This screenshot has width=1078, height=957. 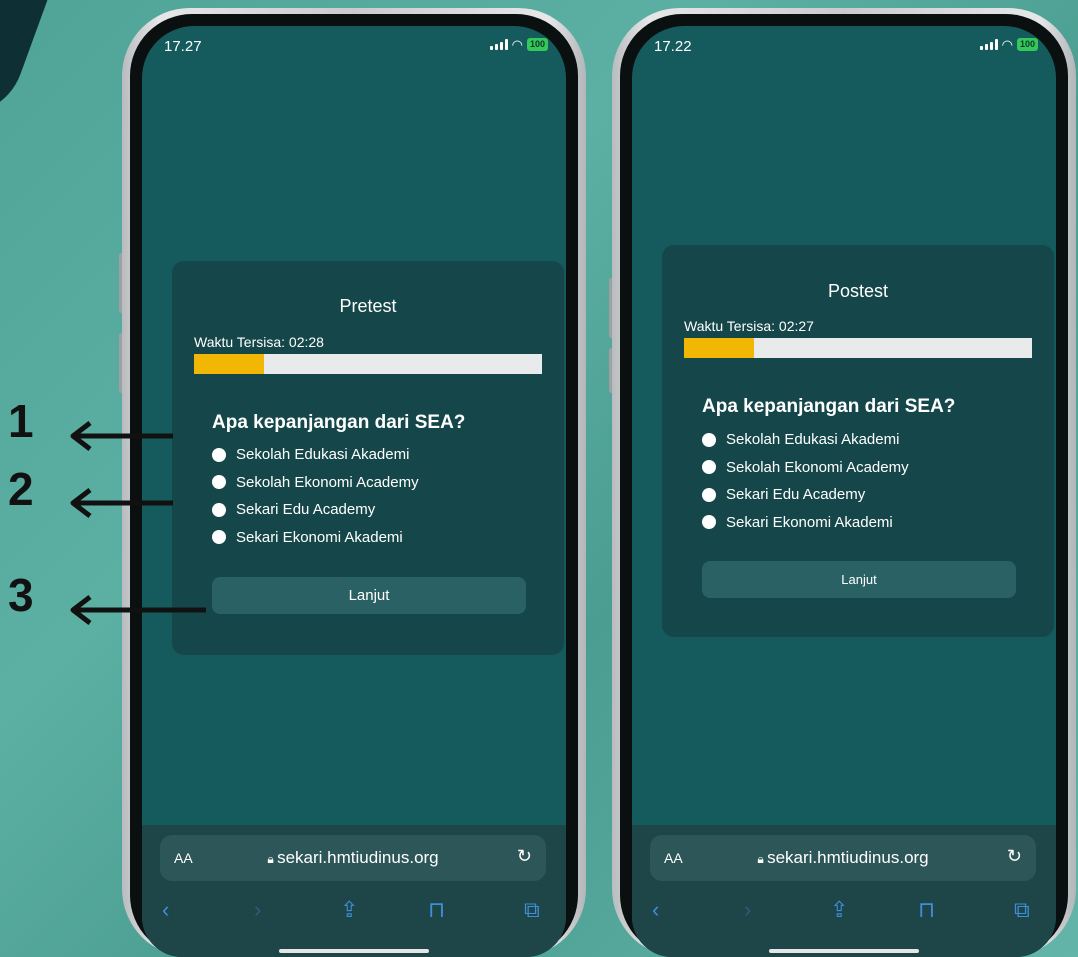 I want to click on annotation-number: 2, so click(x=21, y=489).